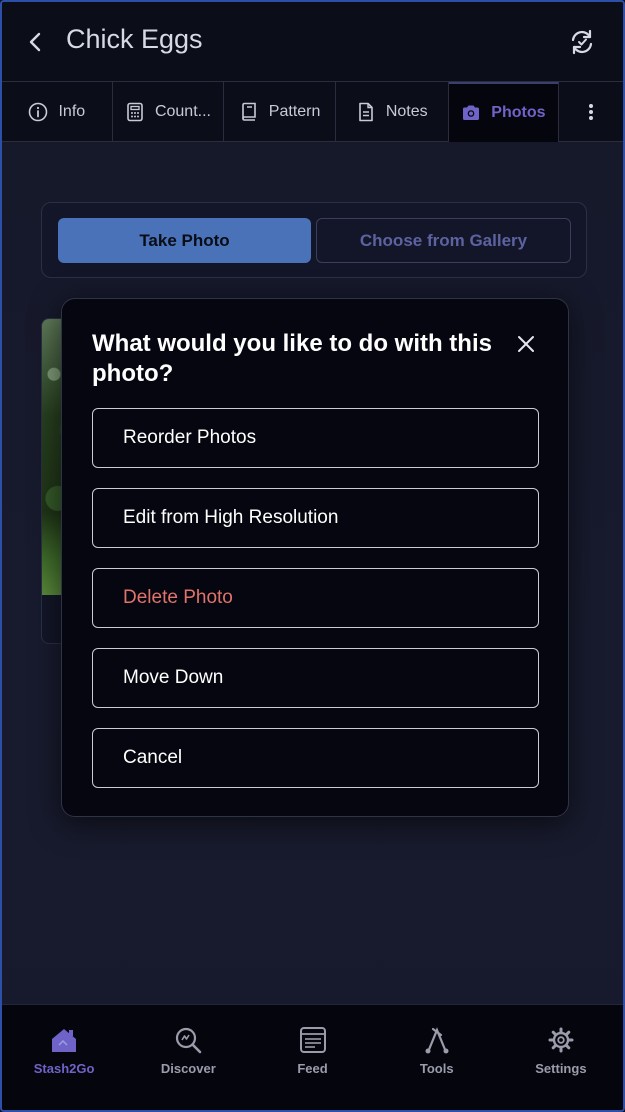  I want to click on bottom-navigation: Stash2Go Discover Feed Tools Settings, so click(312, 1057).